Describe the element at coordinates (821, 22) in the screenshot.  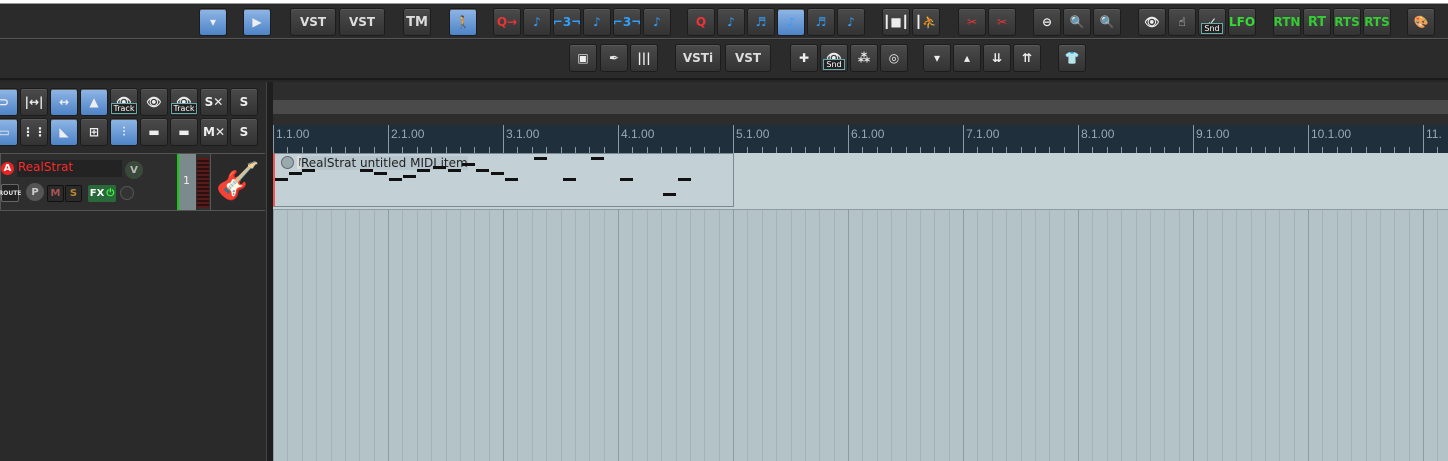
I see `grid-triplet-button-2: ♬` at that location.